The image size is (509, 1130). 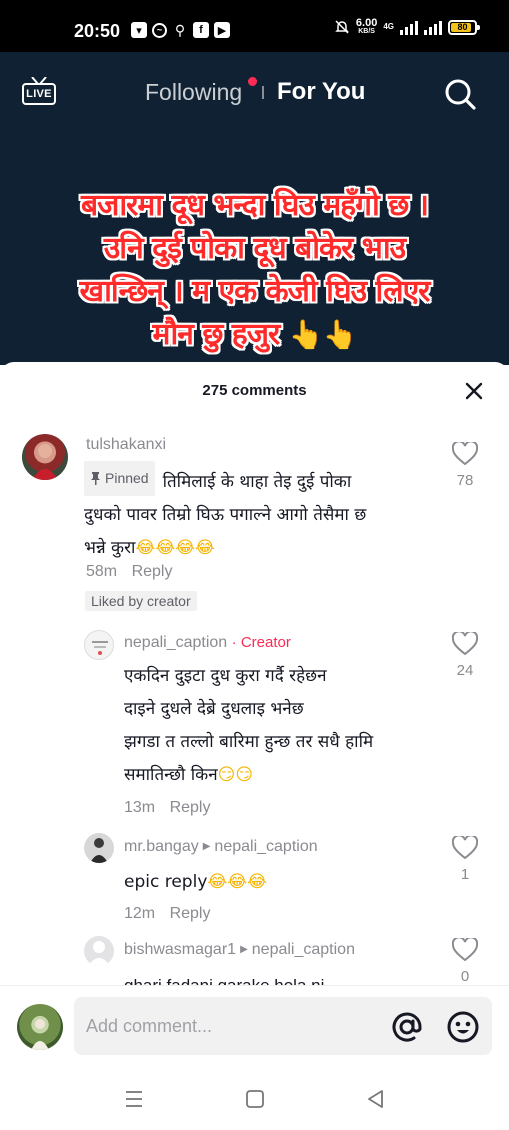 I want to click on like-count: 24, so click(x=465, y=670).